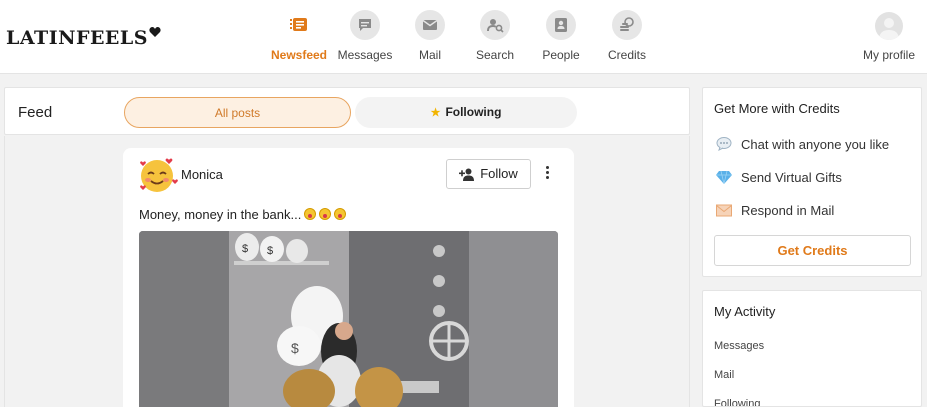  I want to click on credit-benefit-mail: Respond in Mail, so click(775, 210).